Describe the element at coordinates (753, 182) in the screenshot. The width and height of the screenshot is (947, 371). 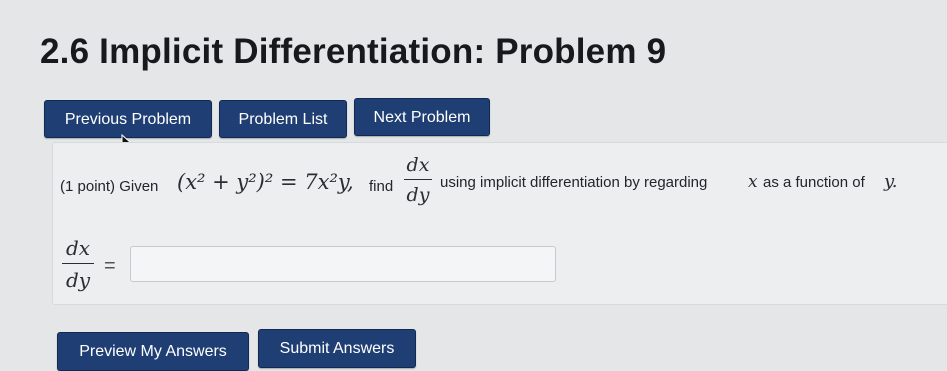
I see `variable-x: x` at that location.